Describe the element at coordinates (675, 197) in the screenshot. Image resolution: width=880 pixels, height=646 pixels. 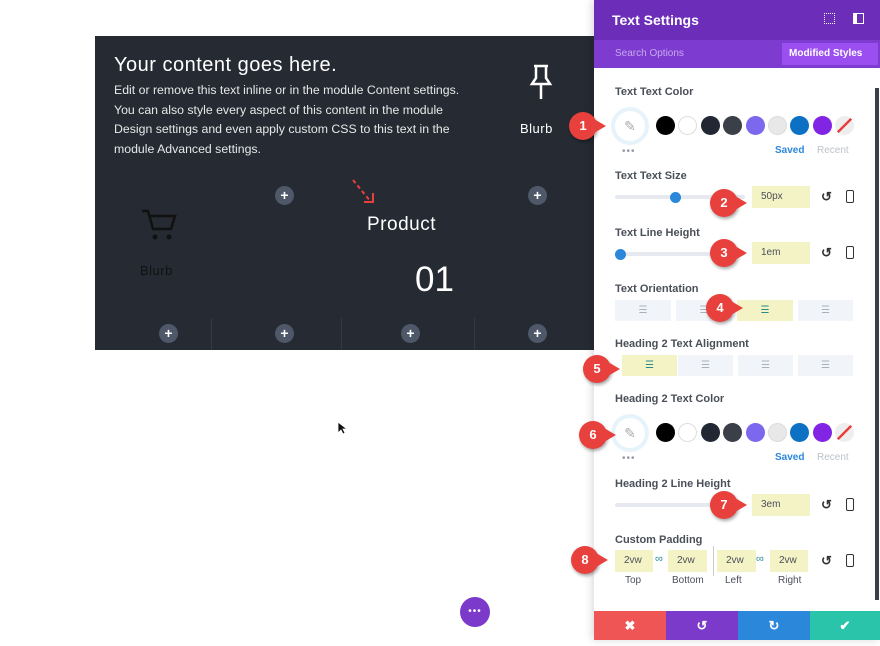
I see `text-size-slider-thumb` at that location.